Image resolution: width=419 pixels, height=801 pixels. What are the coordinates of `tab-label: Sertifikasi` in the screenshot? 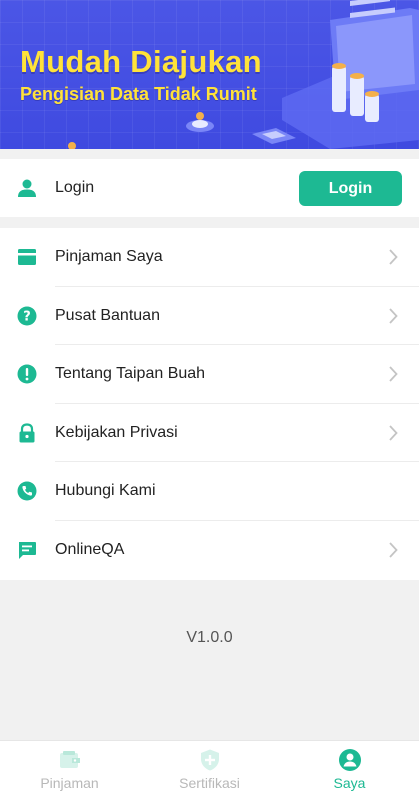 It's located at (209, 783).